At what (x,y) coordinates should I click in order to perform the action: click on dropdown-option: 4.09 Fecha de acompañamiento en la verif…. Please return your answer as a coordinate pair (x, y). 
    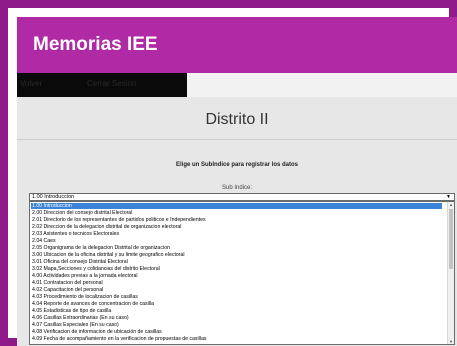
    Looking at the image, I should click on (119, 339).